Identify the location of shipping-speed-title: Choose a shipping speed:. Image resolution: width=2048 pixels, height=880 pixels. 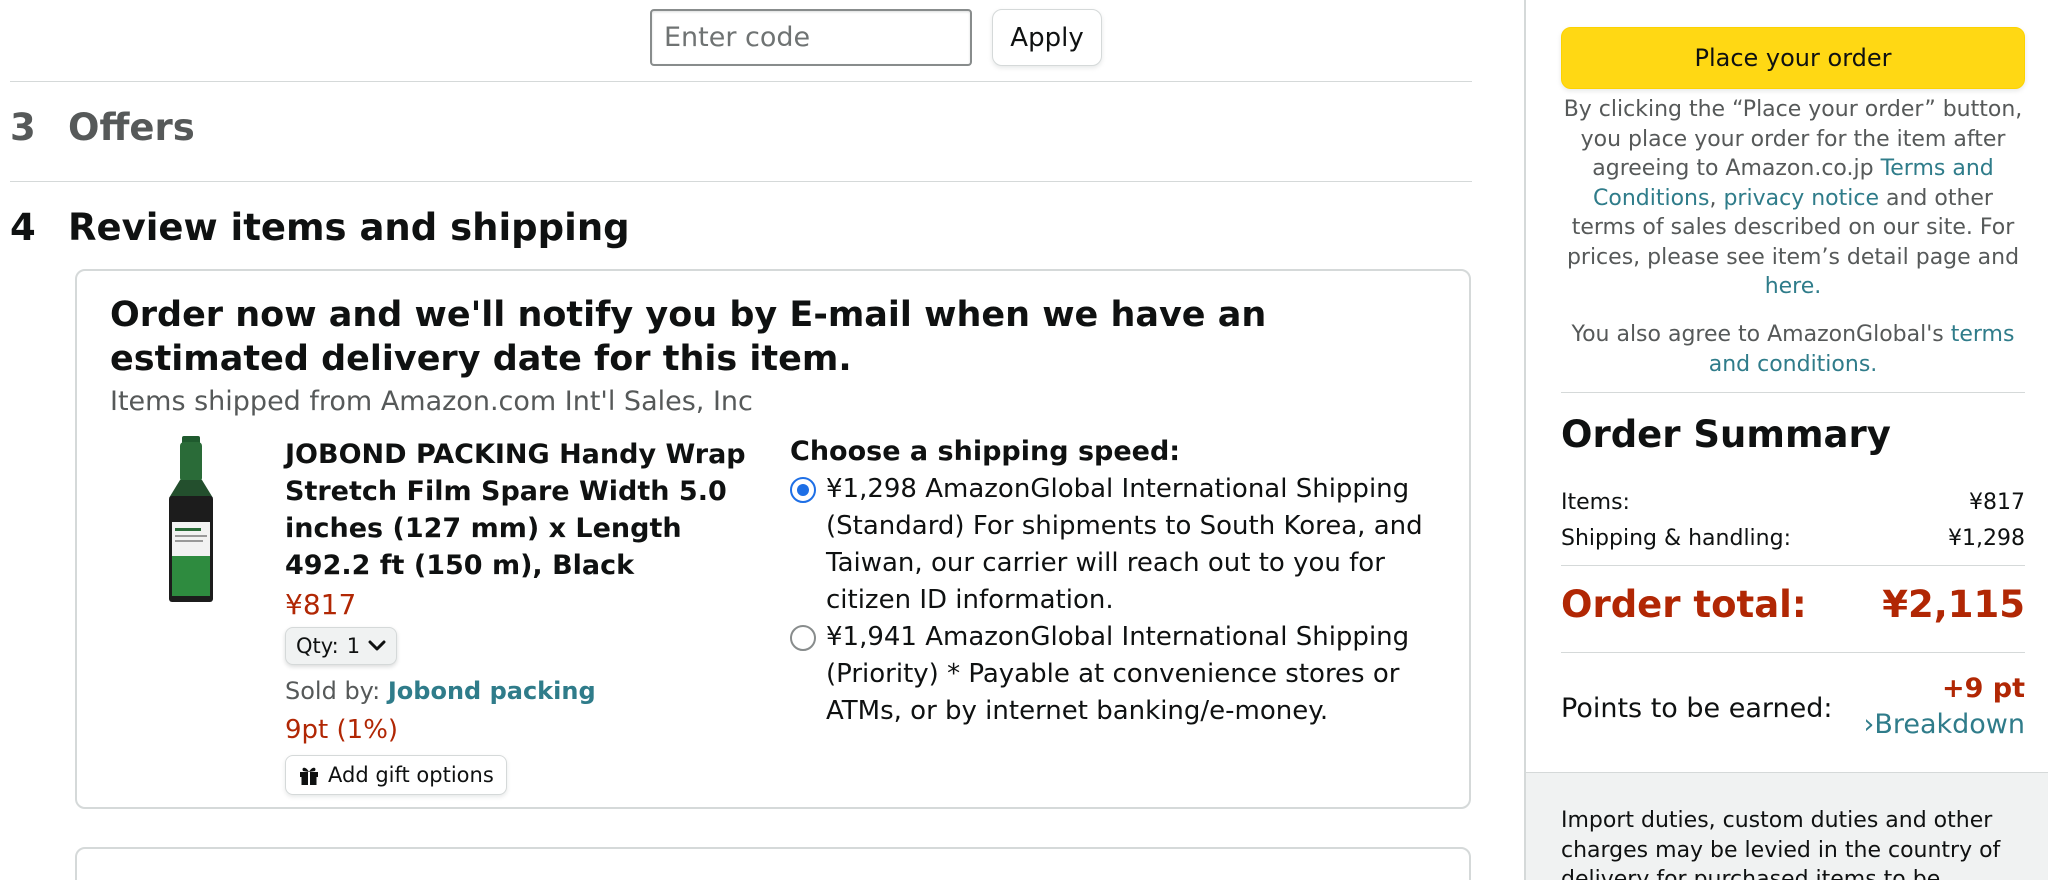
(985, 451).